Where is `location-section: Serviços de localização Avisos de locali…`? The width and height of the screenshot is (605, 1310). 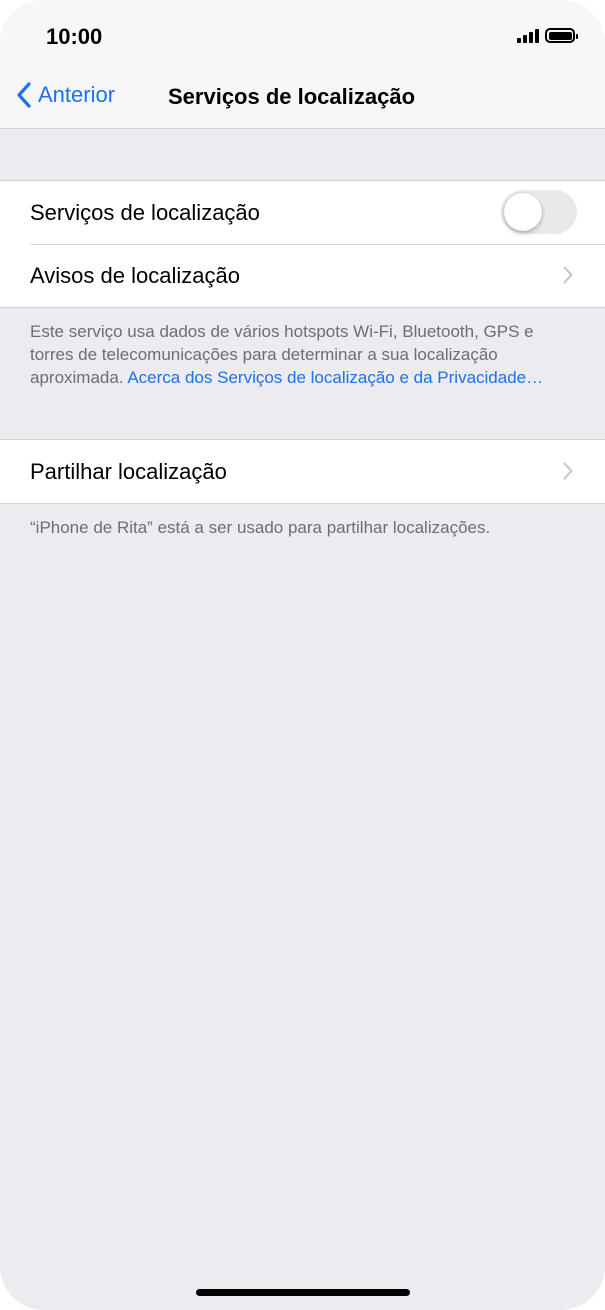 location-section: Serviços de localização Avisos de locali… is located at coordinates (302, 244).